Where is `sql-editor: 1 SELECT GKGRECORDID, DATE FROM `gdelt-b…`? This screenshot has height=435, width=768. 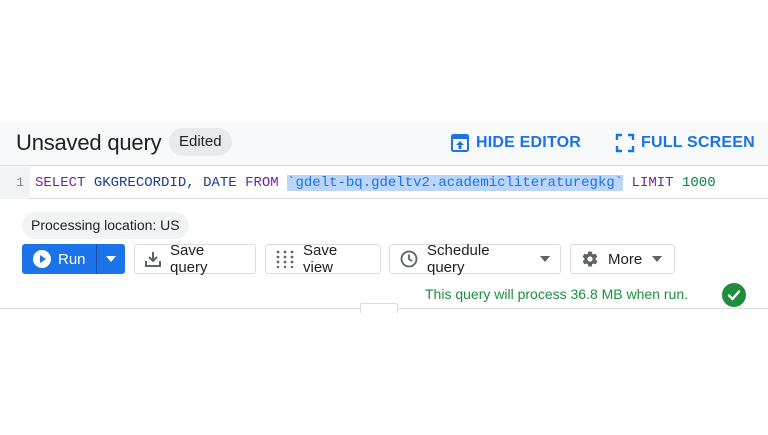
sql-editor: 1 SELECT GKGRECORDID, DATE FROM `gdelt-b… is located at coordinates (384, 183).